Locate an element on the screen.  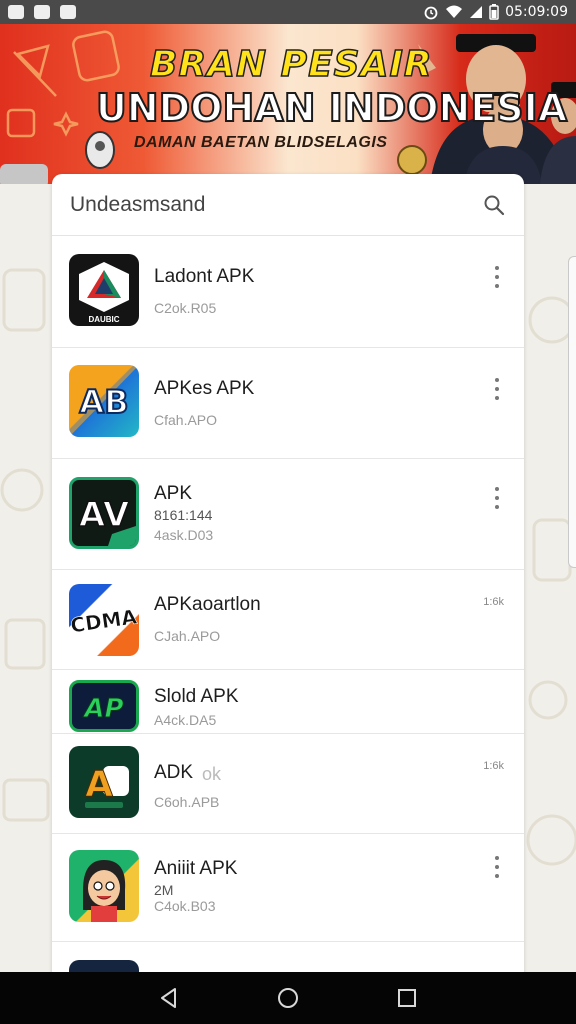
app-name: ADK is located at coordinates (174, 772).